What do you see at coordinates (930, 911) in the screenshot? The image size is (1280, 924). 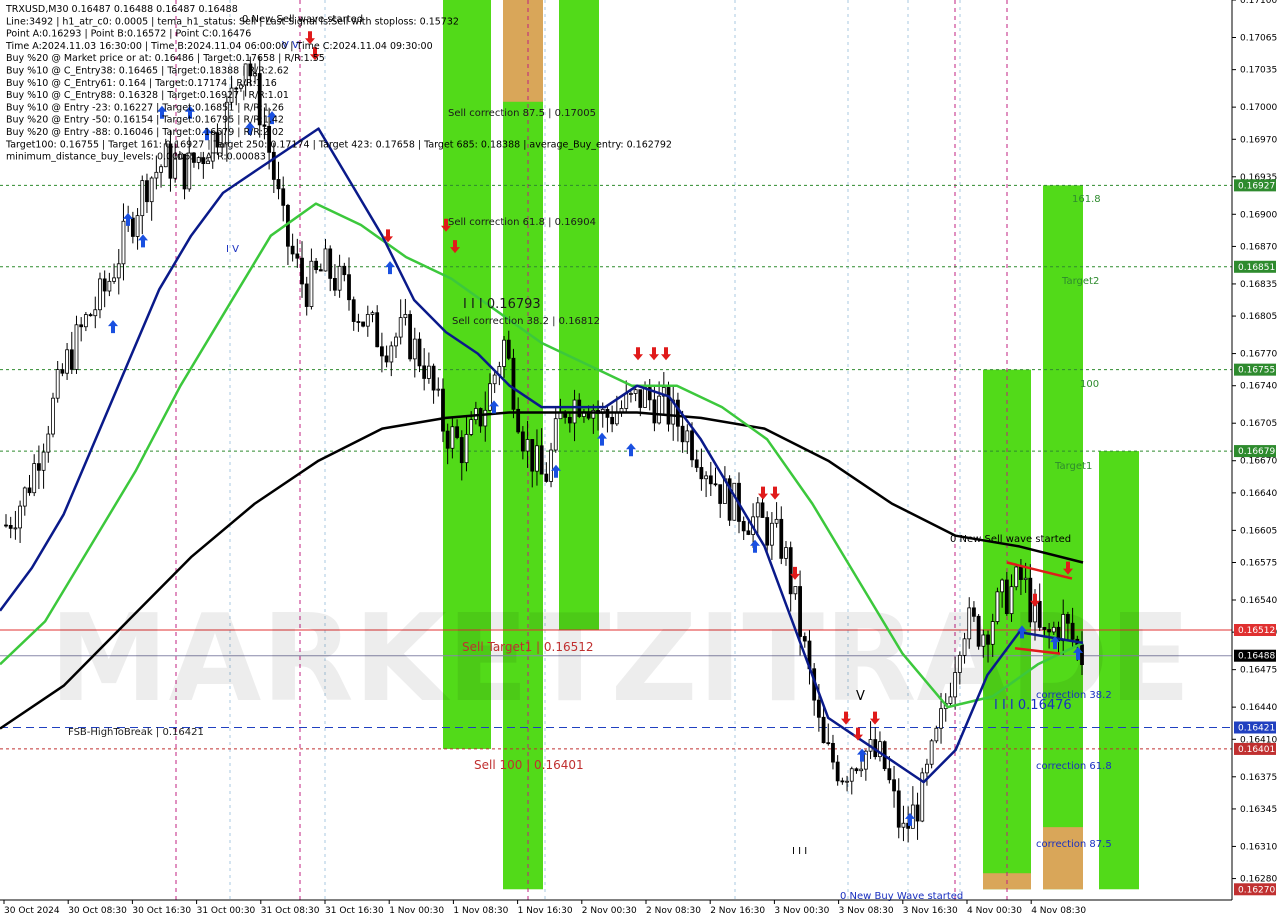 I see `x-tick-label: 3 Nov 16:30` at bounding box center [930, 911].